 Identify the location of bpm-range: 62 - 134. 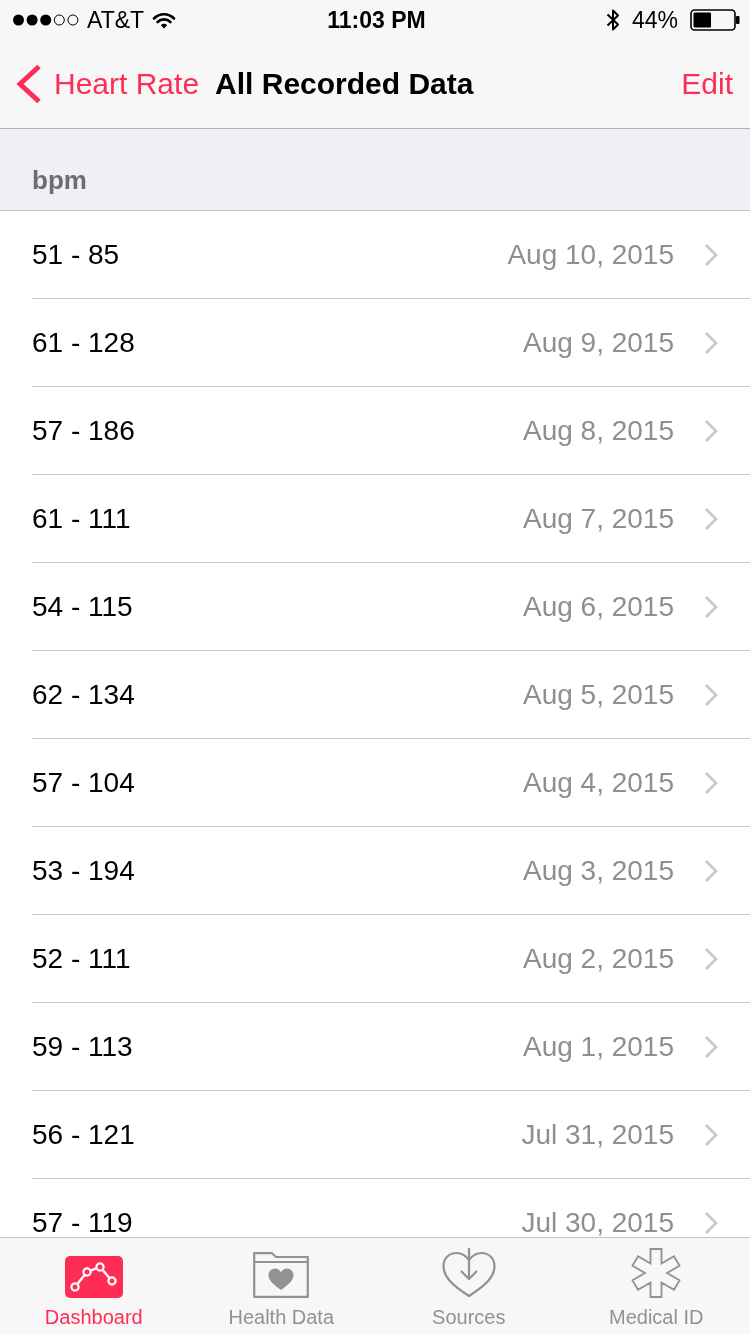
(83, 694).